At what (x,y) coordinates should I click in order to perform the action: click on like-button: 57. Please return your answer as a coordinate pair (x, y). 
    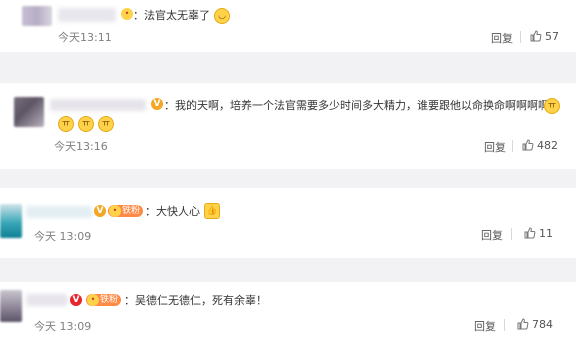
    Looking at the image, I should click on (544, 36).